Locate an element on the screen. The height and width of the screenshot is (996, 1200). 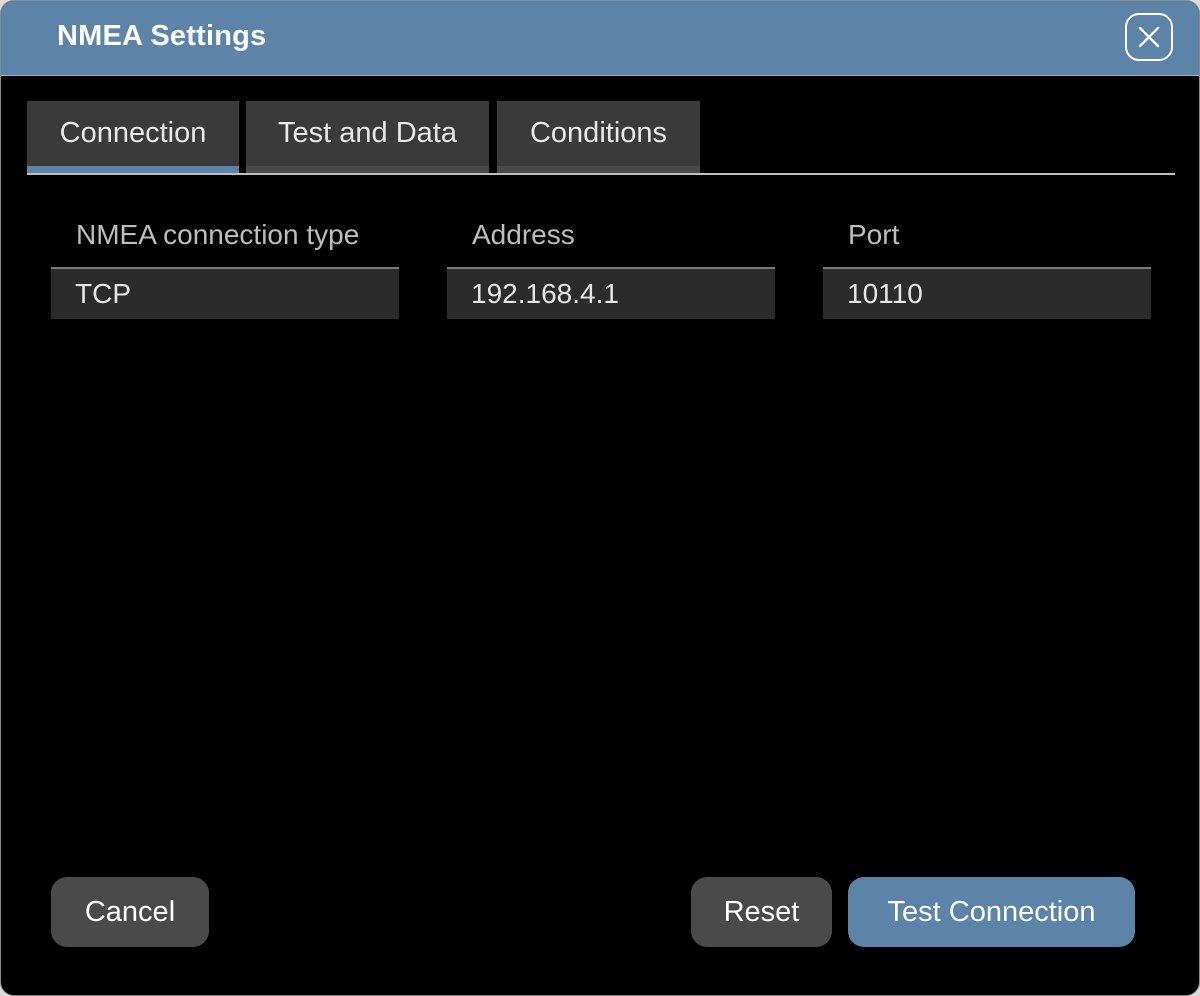
tab-active-indicator is located at coordinates (133, 169).